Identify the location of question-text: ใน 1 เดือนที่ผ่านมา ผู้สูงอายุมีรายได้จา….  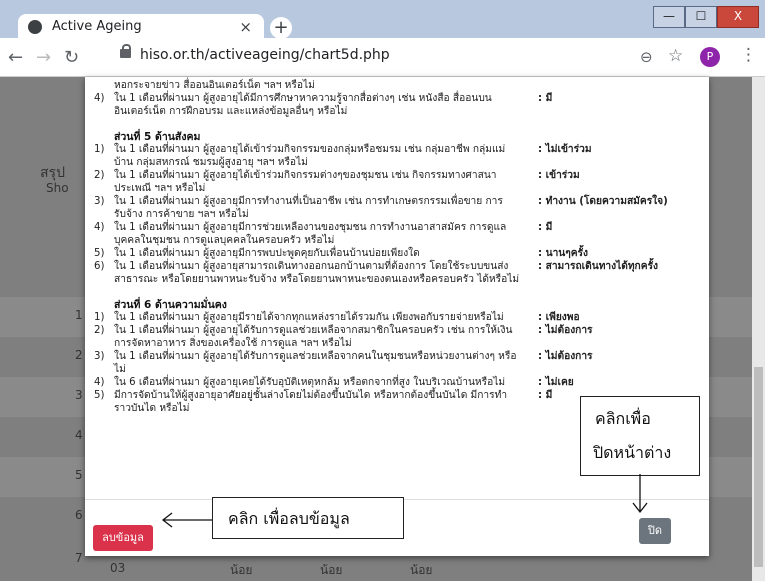
(309, 317).